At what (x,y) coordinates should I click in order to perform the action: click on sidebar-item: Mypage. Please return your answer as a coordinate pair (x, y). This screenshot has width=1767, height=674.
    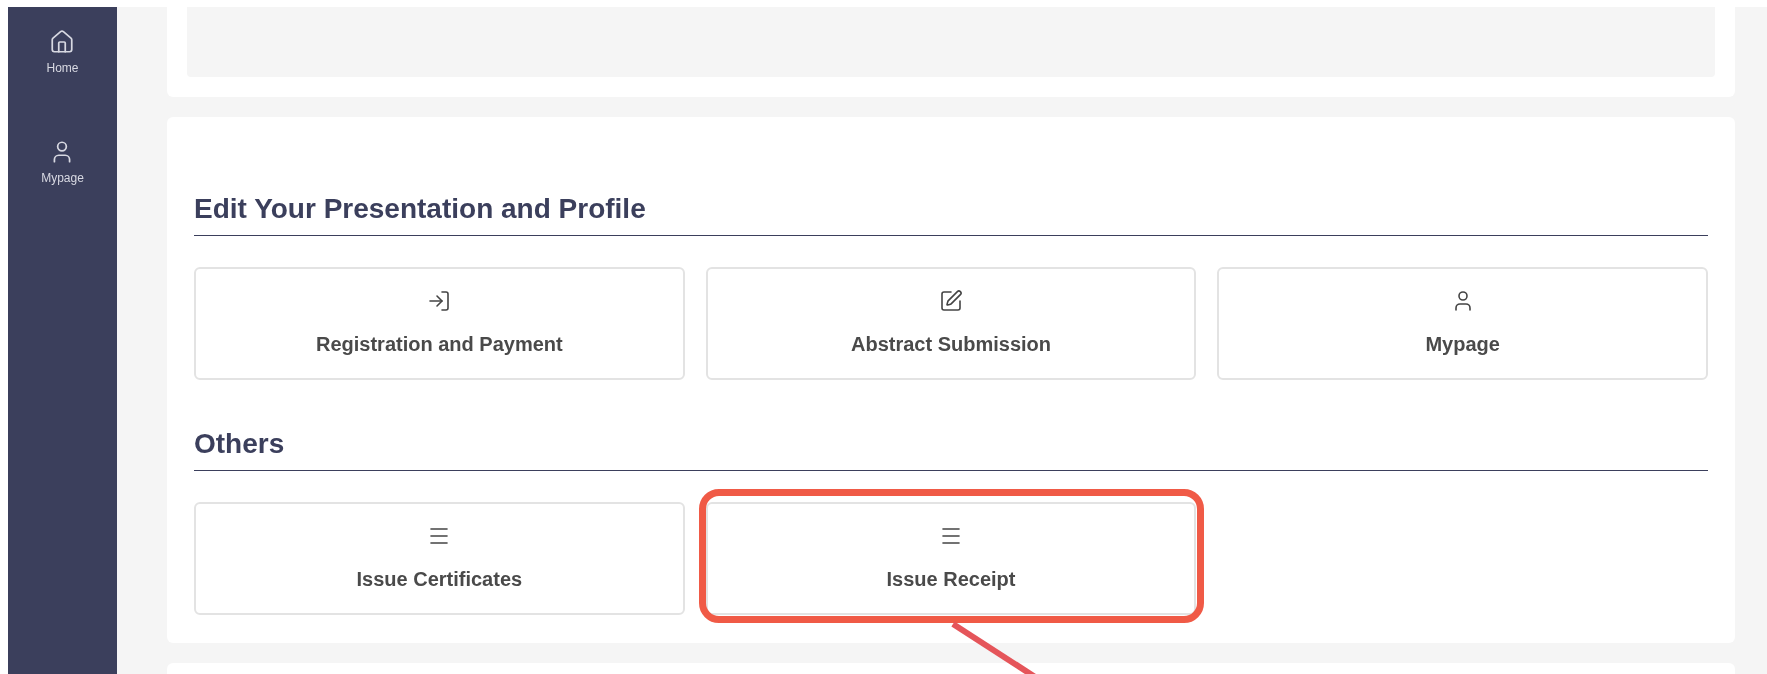
    Looking at the image, I should click on (62, 163).